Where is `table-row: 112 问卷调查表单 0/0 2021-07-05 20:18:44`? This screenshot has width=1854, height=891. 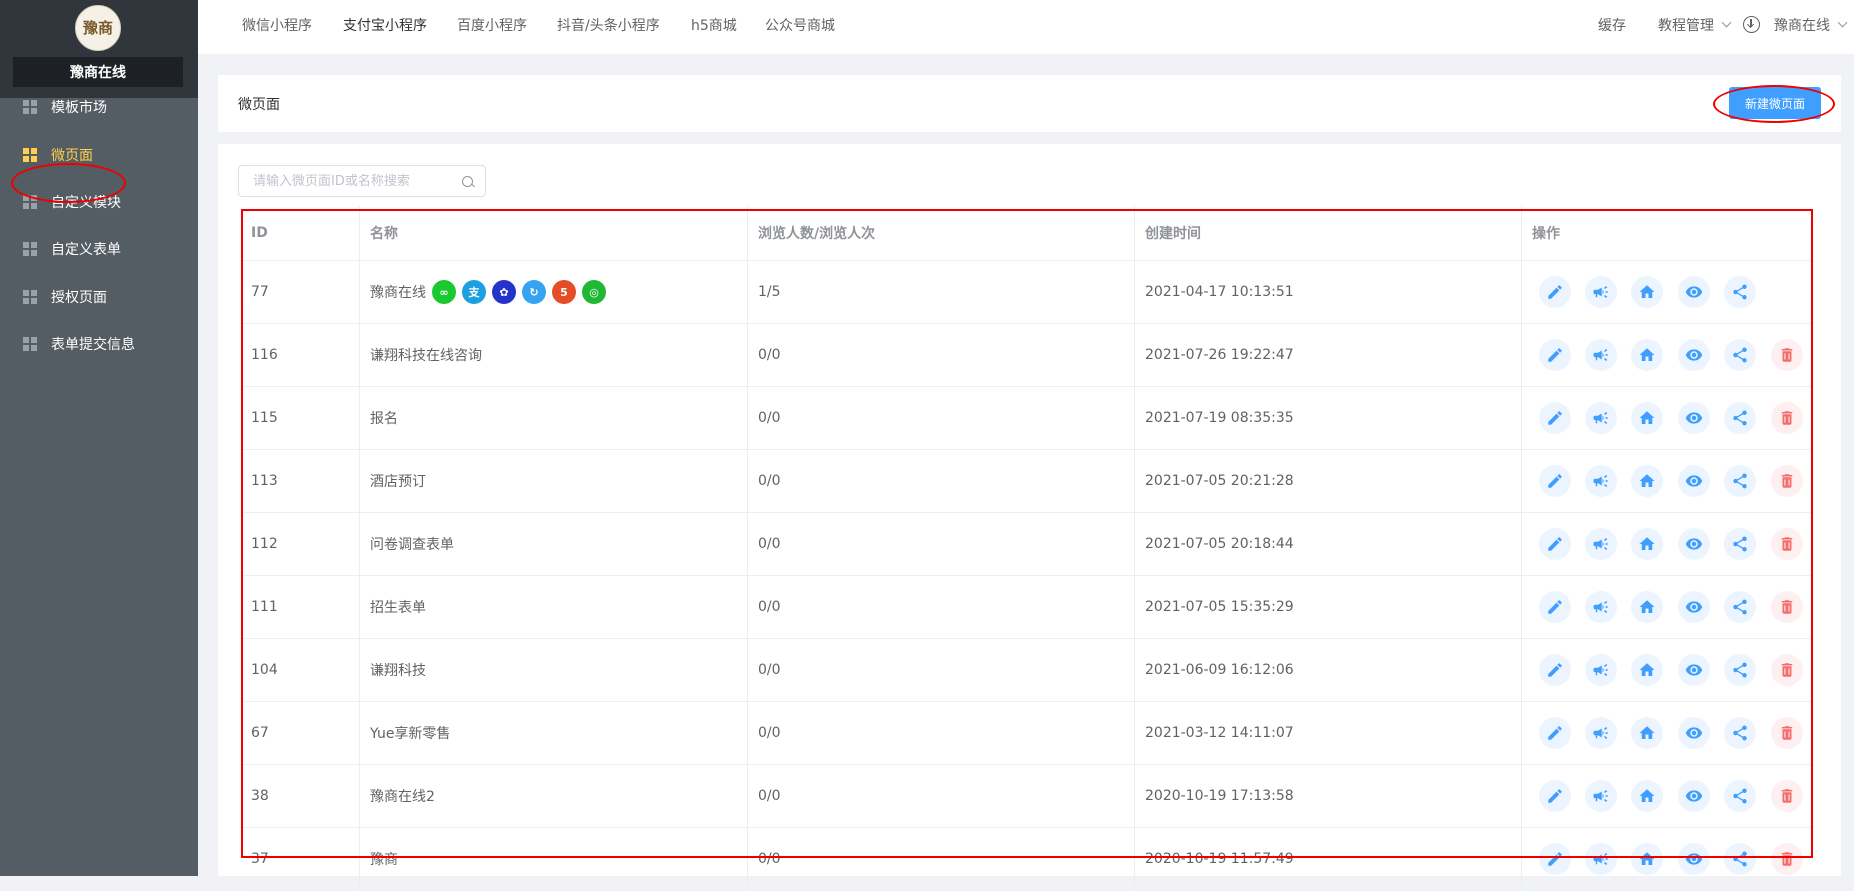 table-row: 112 问卷调查表单 0/0 2021-07-05 20:18:44 is located at coordinates (1026, 544).